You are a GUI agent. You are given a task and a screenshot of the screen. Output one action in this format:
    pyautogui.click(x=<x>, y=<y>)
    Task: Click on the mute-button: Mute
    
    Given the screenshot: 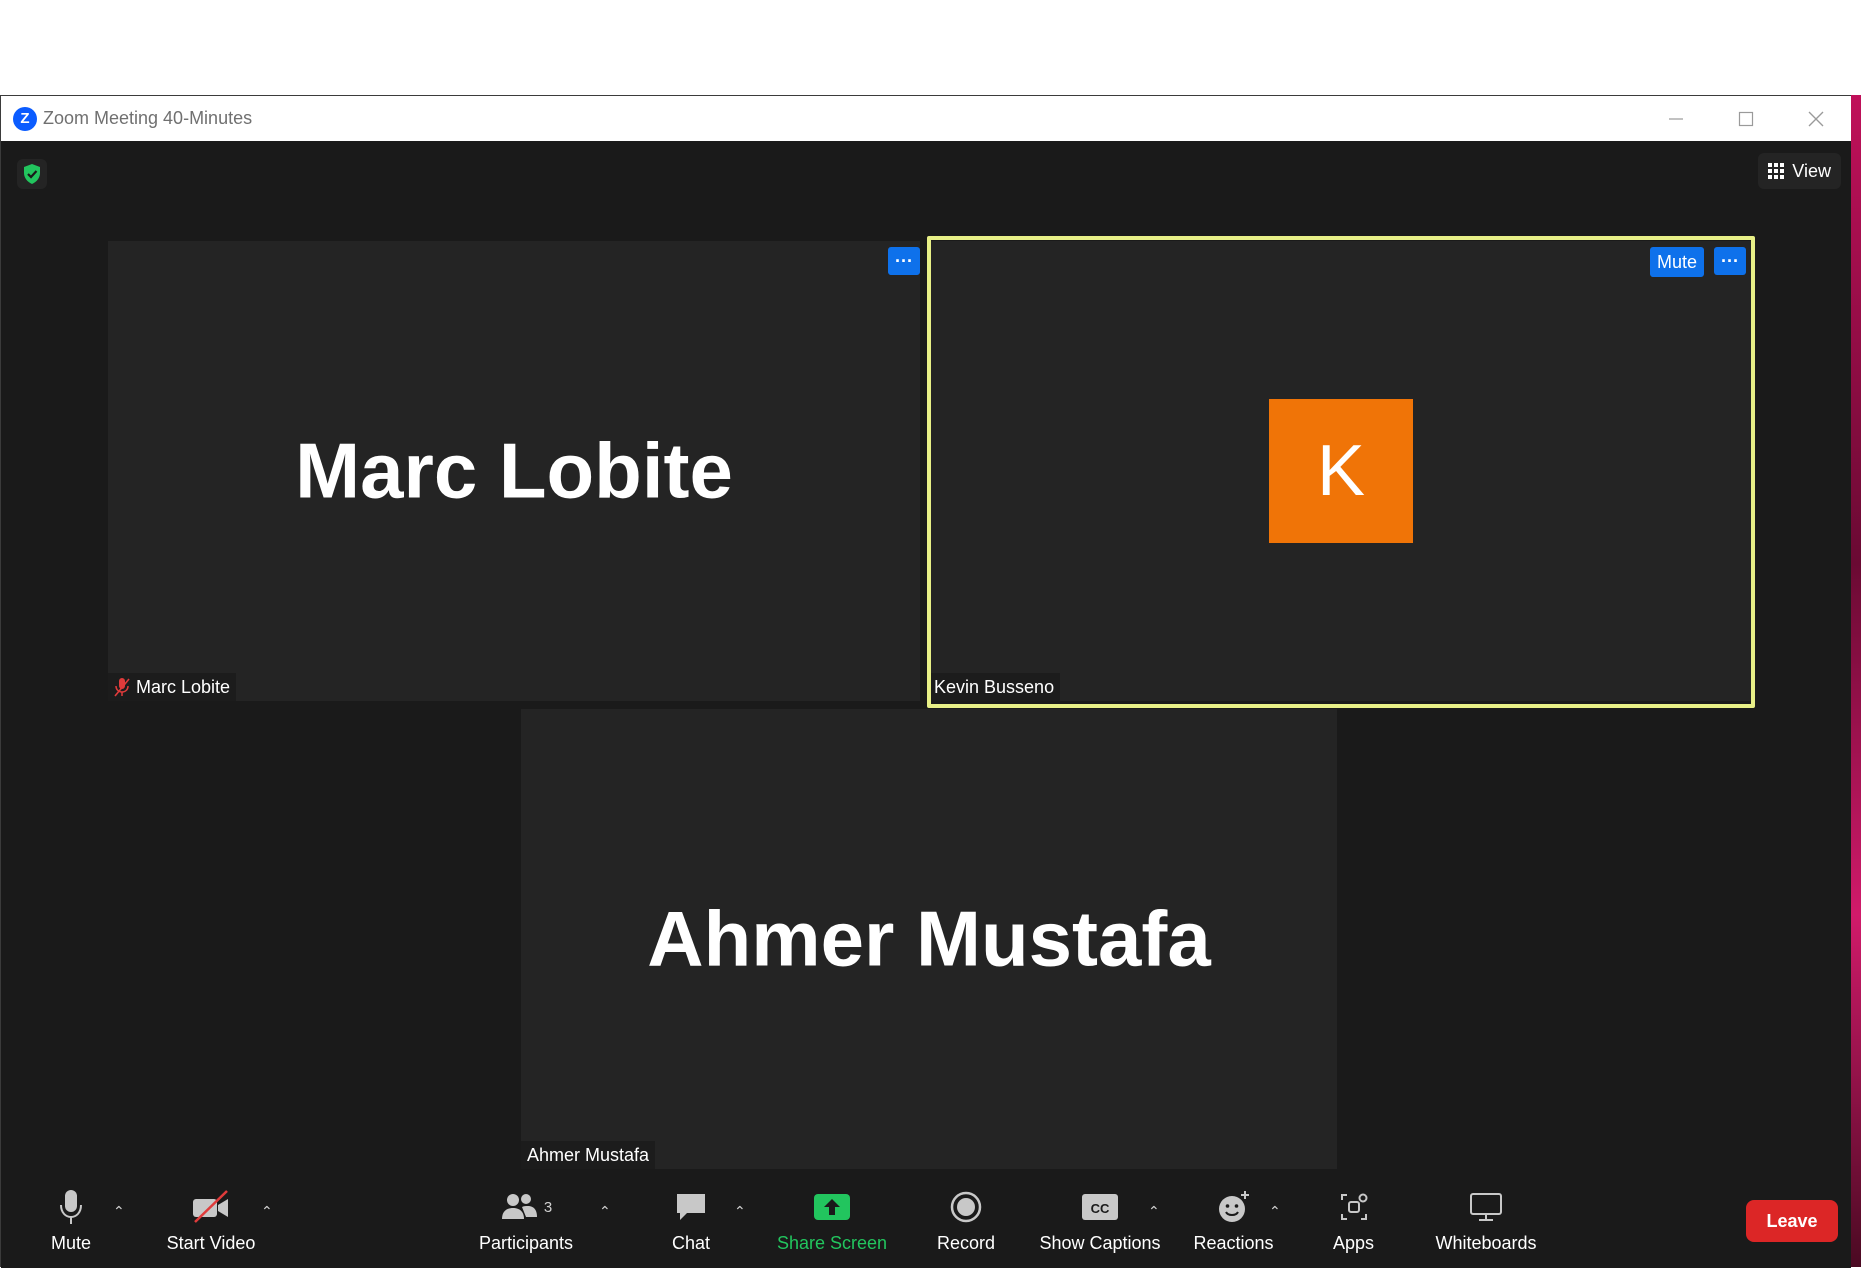 What is the action you would take?
    pyautogui.click(x=71, y=1220)
    